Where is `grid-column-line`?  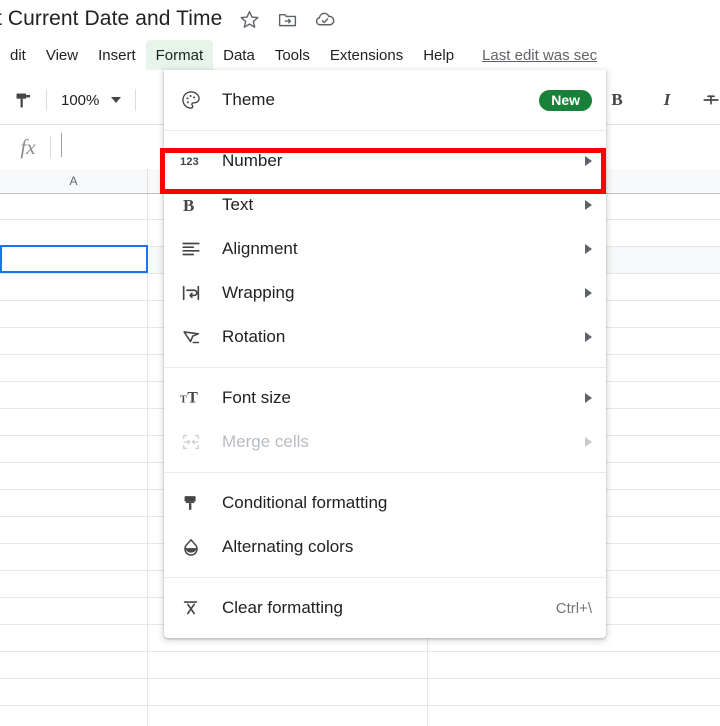 grid-column-line is located at coordinates (147, 459).